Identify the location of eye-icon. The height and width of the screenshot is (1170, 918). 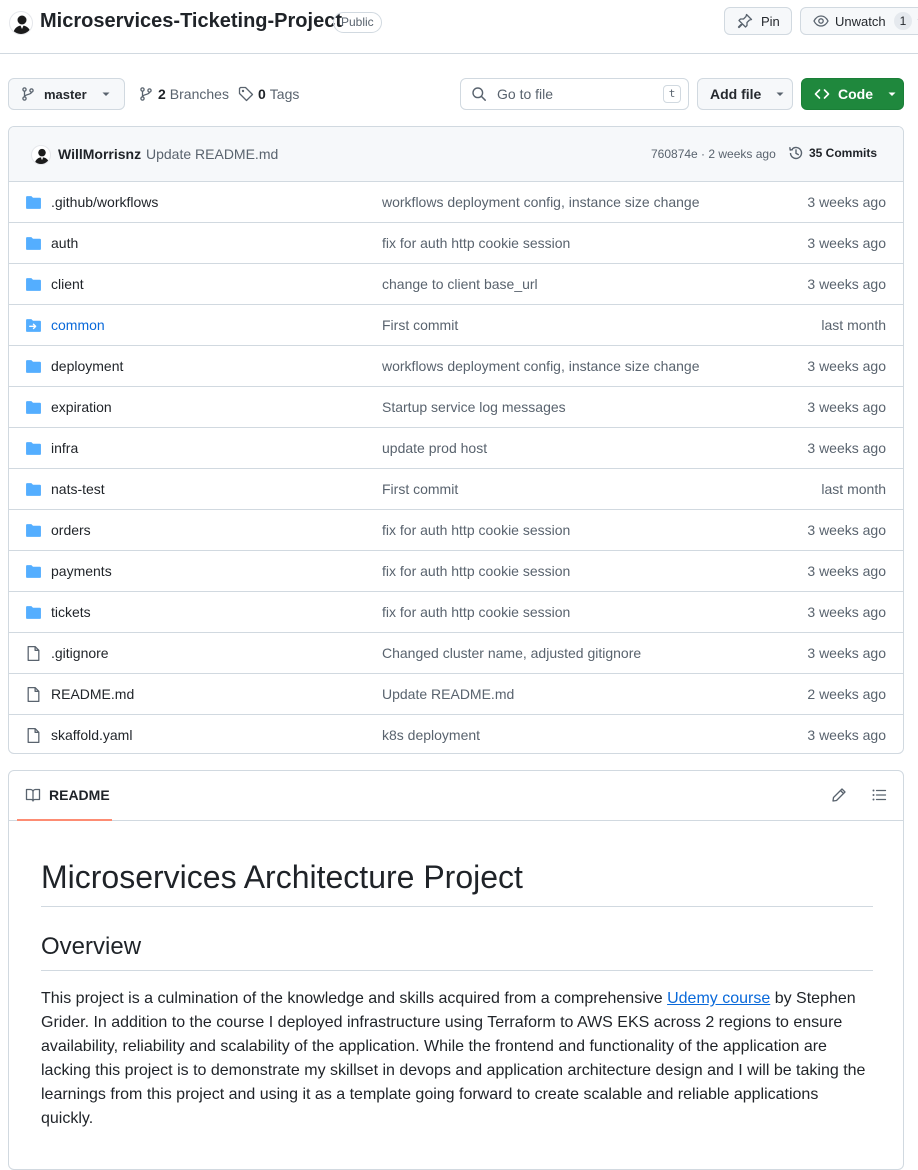
(821, 21).